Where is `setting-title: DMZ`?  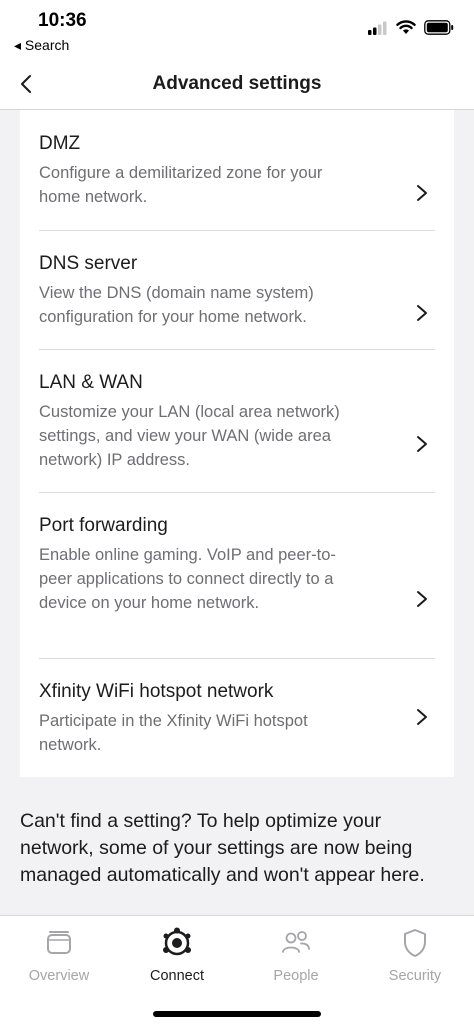
setting-title: DMZ is located at coordinates (60, 143).